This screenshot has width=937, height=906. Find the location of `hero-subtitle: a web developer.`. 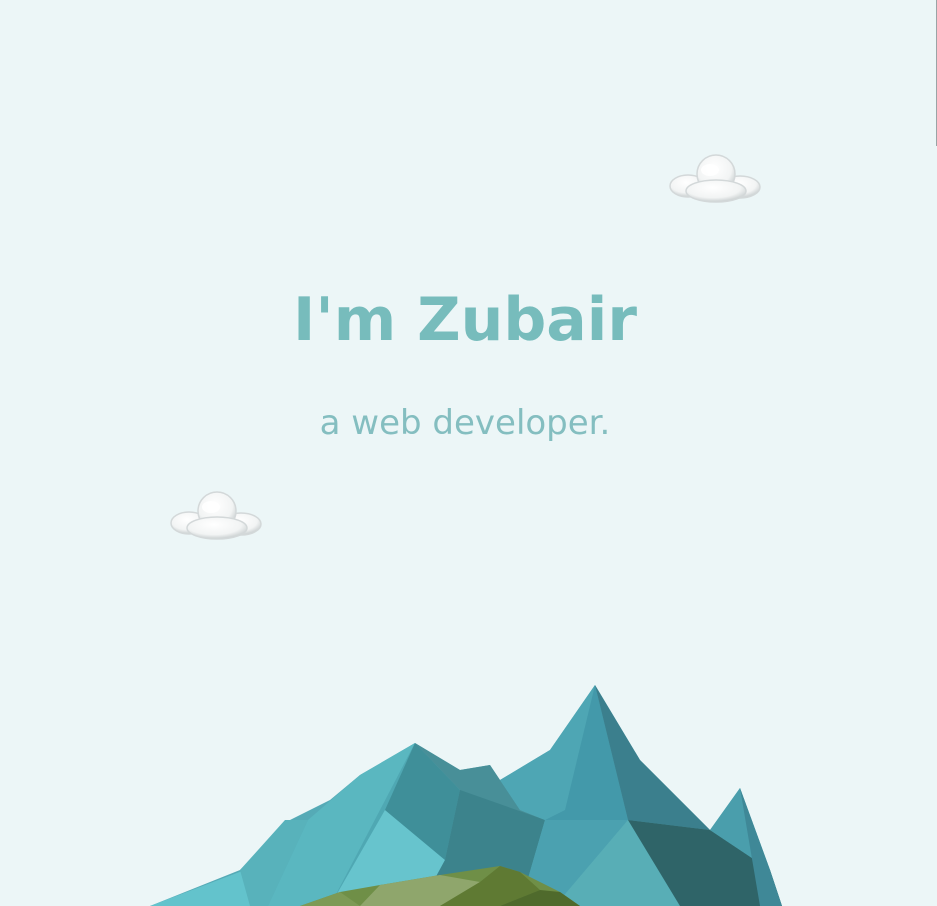

hero-subtitle: a web developer. is located at coordinates (465, 423).